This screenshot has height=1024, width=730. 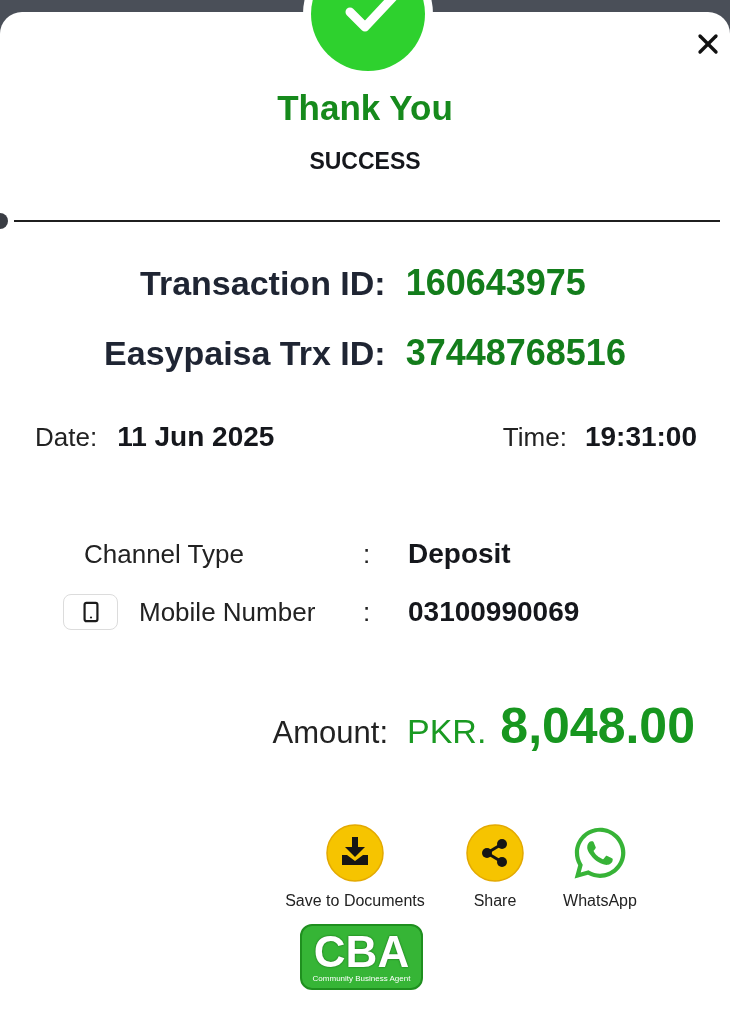 I want to click on whatsapp-button: WhatsApp, so click(x=600, y=867).